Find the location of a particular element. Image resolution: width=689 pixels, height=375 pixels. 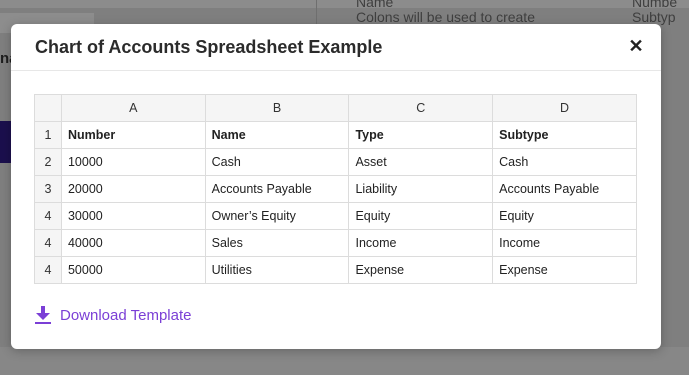

modal-header: Chart of Accounts Spreadsheet Example ✕ is located at coordinates (336, 47).